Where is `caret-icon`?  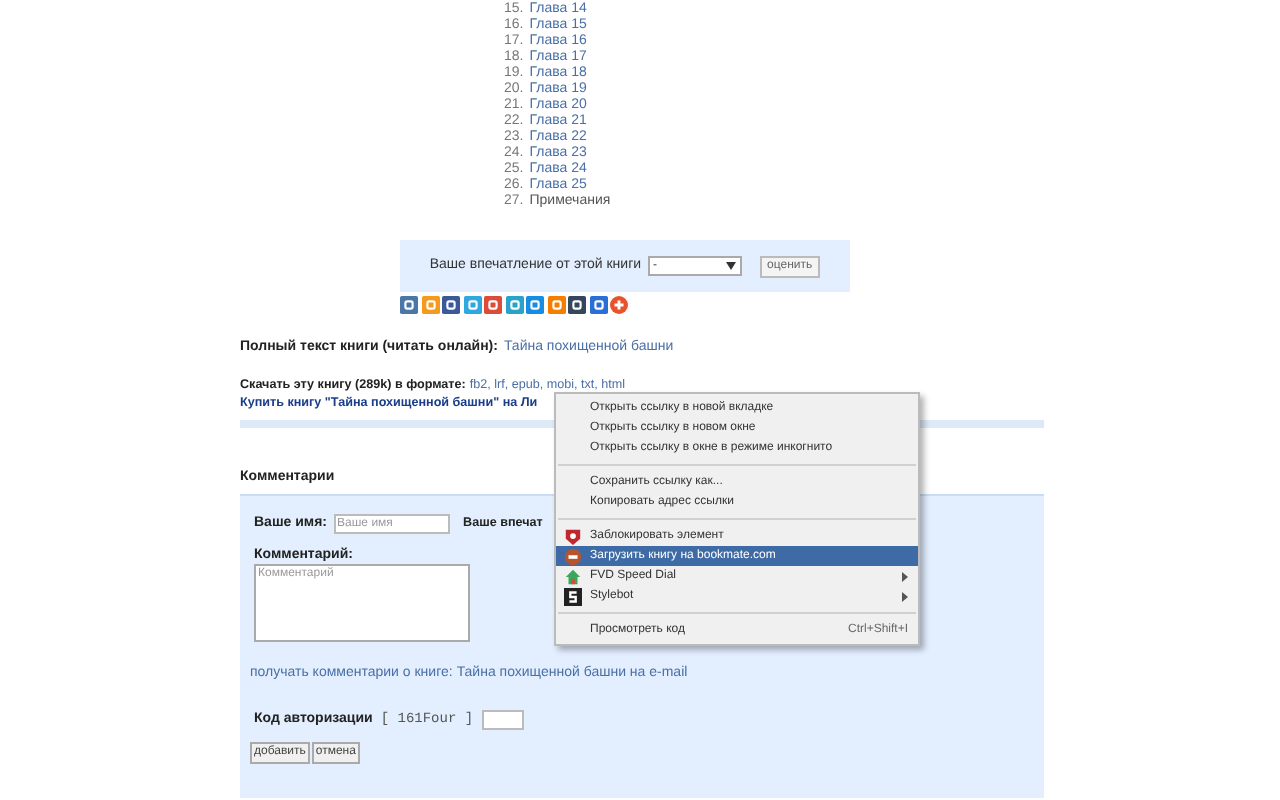 caret-icon is located at coordinates (730, 266).